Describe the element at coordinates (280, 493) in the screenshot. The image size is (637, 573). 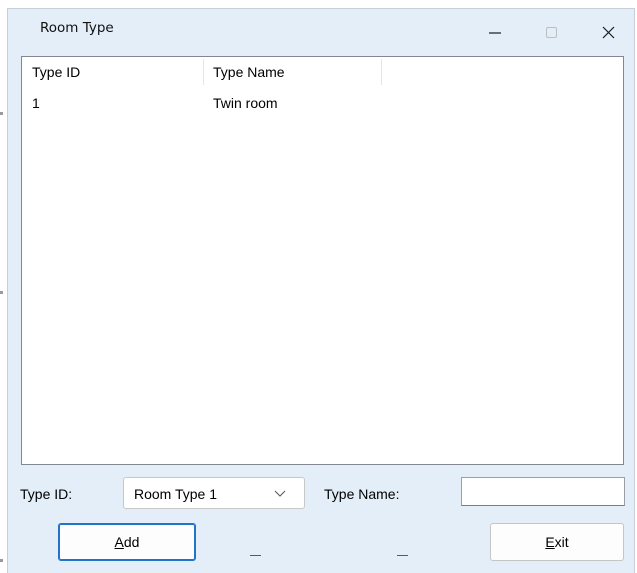
I see `chevron-down-icon` at that location.